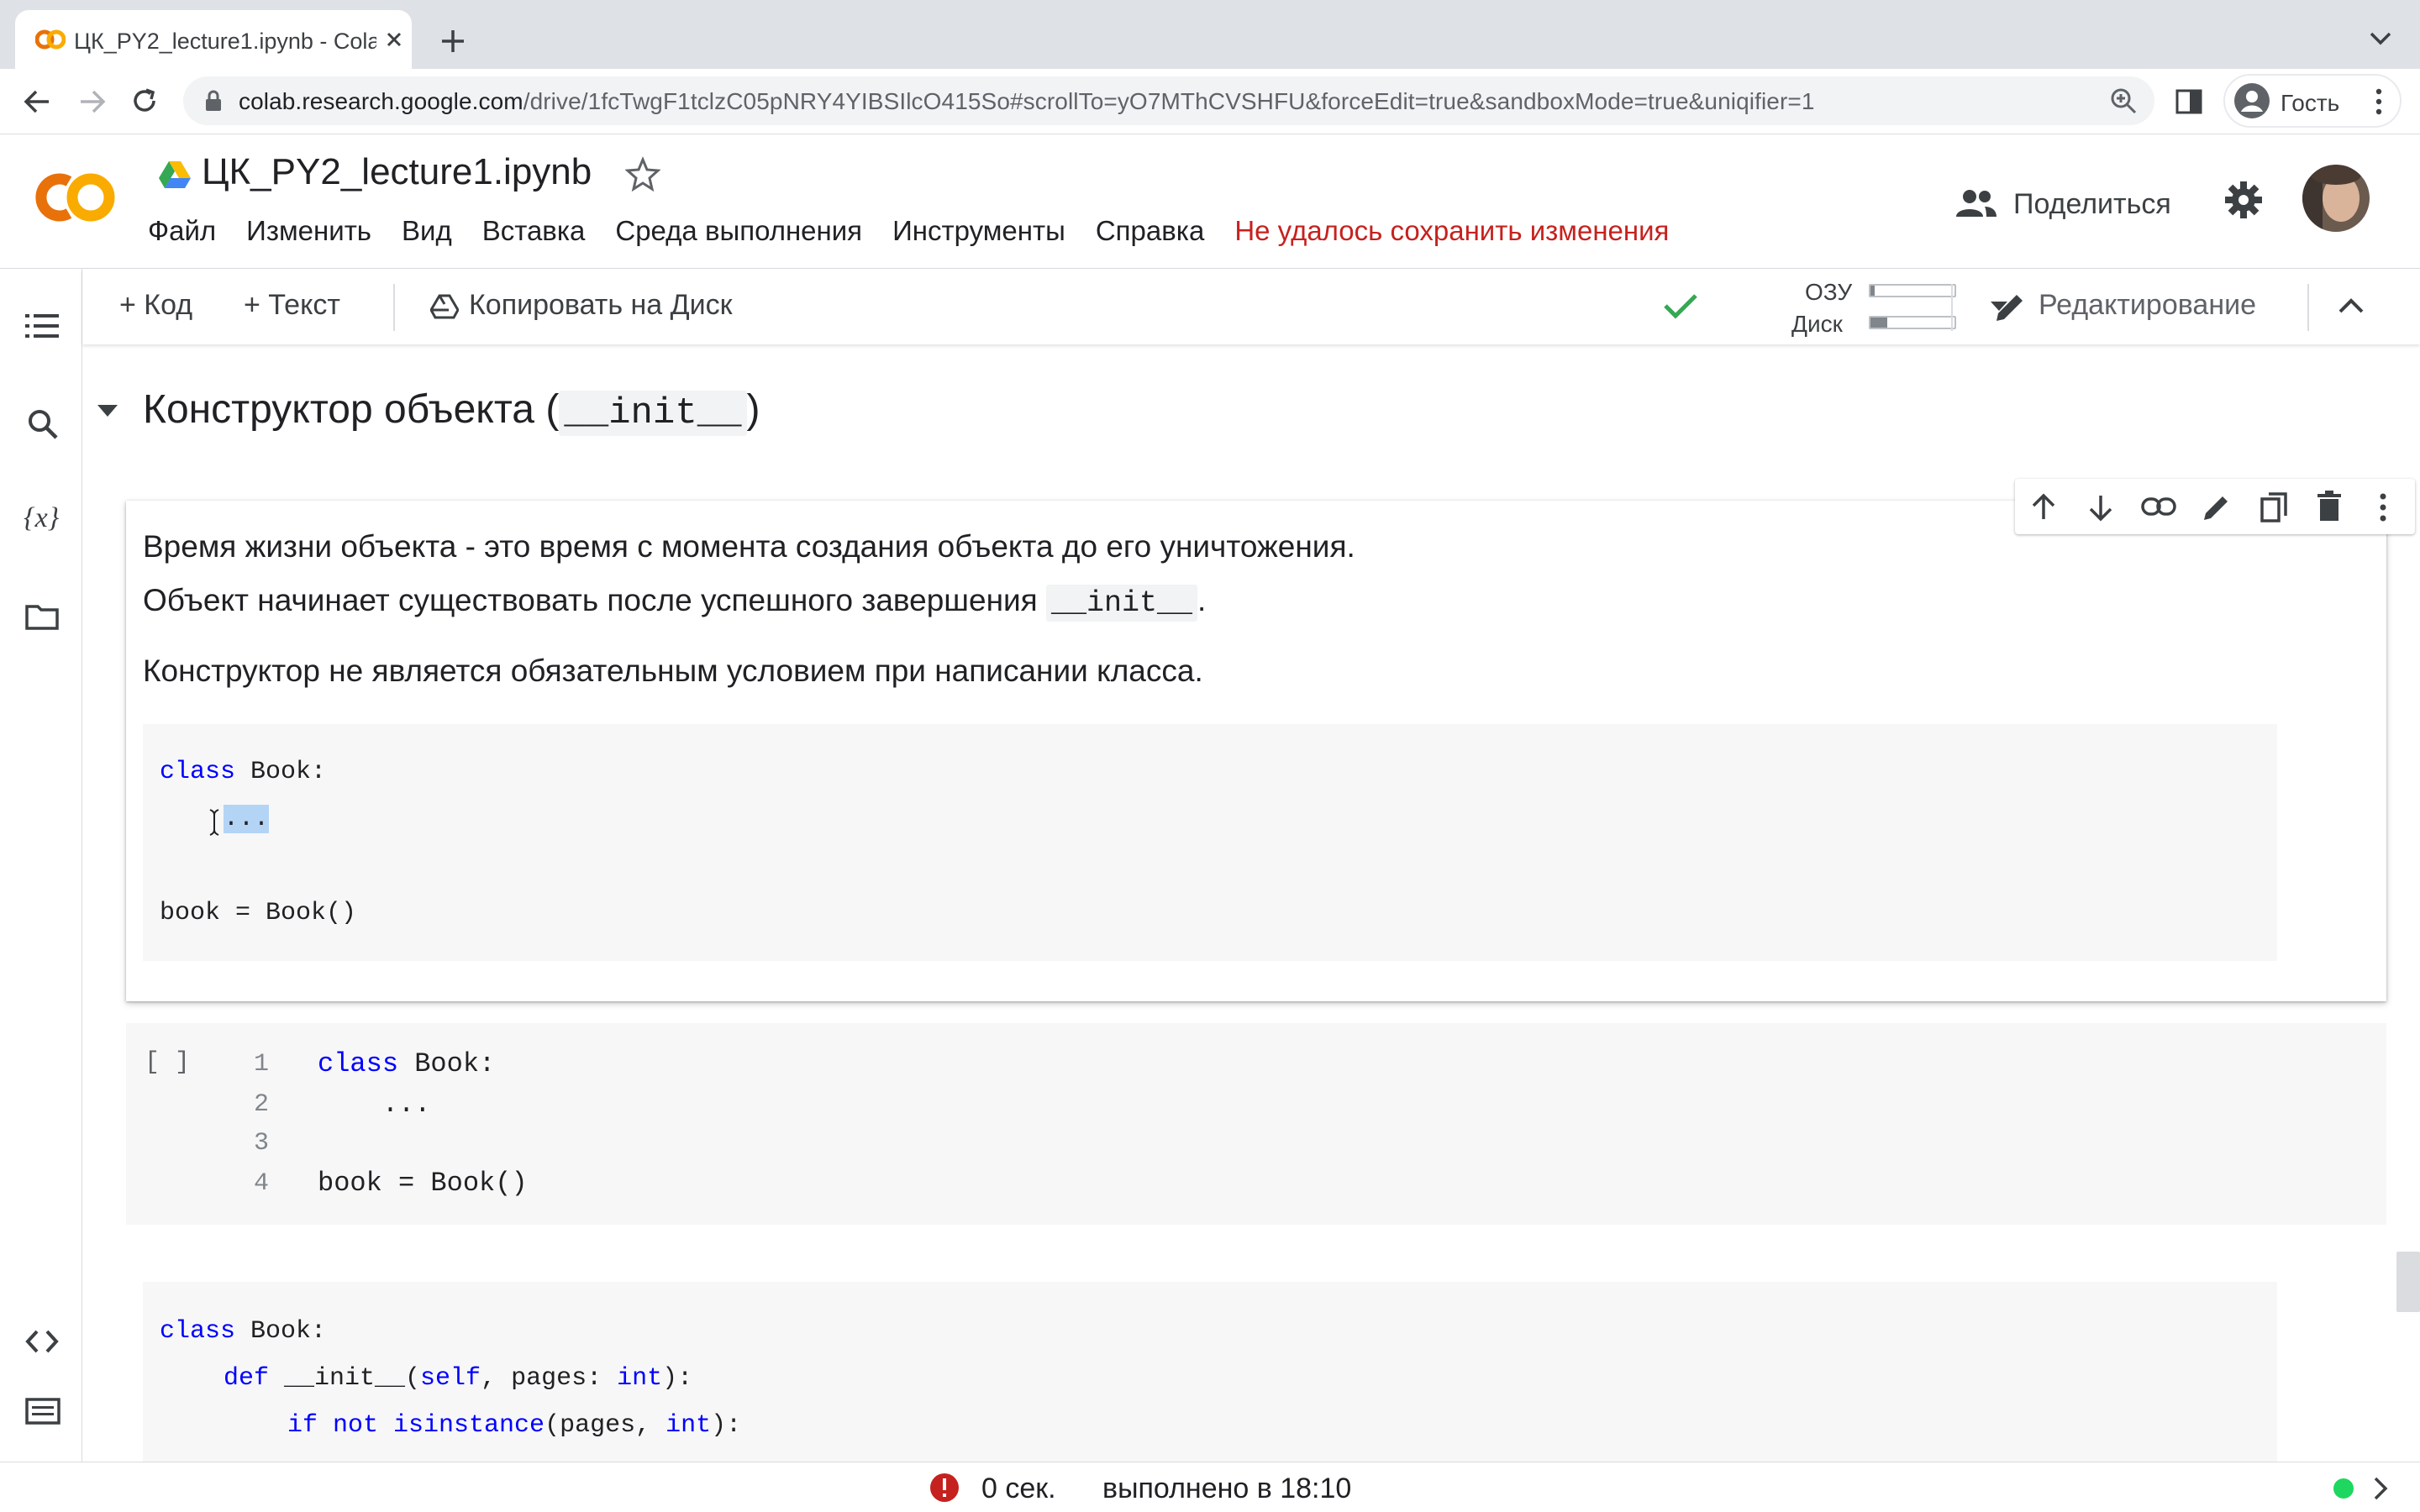 The height and width of the screenshot is (1512, 2420). What do you see at coordinates (458, 1378) in the screenshot?
I see `code-line: def __init__(self, pages: int):` at bounding box center [458, 1378].